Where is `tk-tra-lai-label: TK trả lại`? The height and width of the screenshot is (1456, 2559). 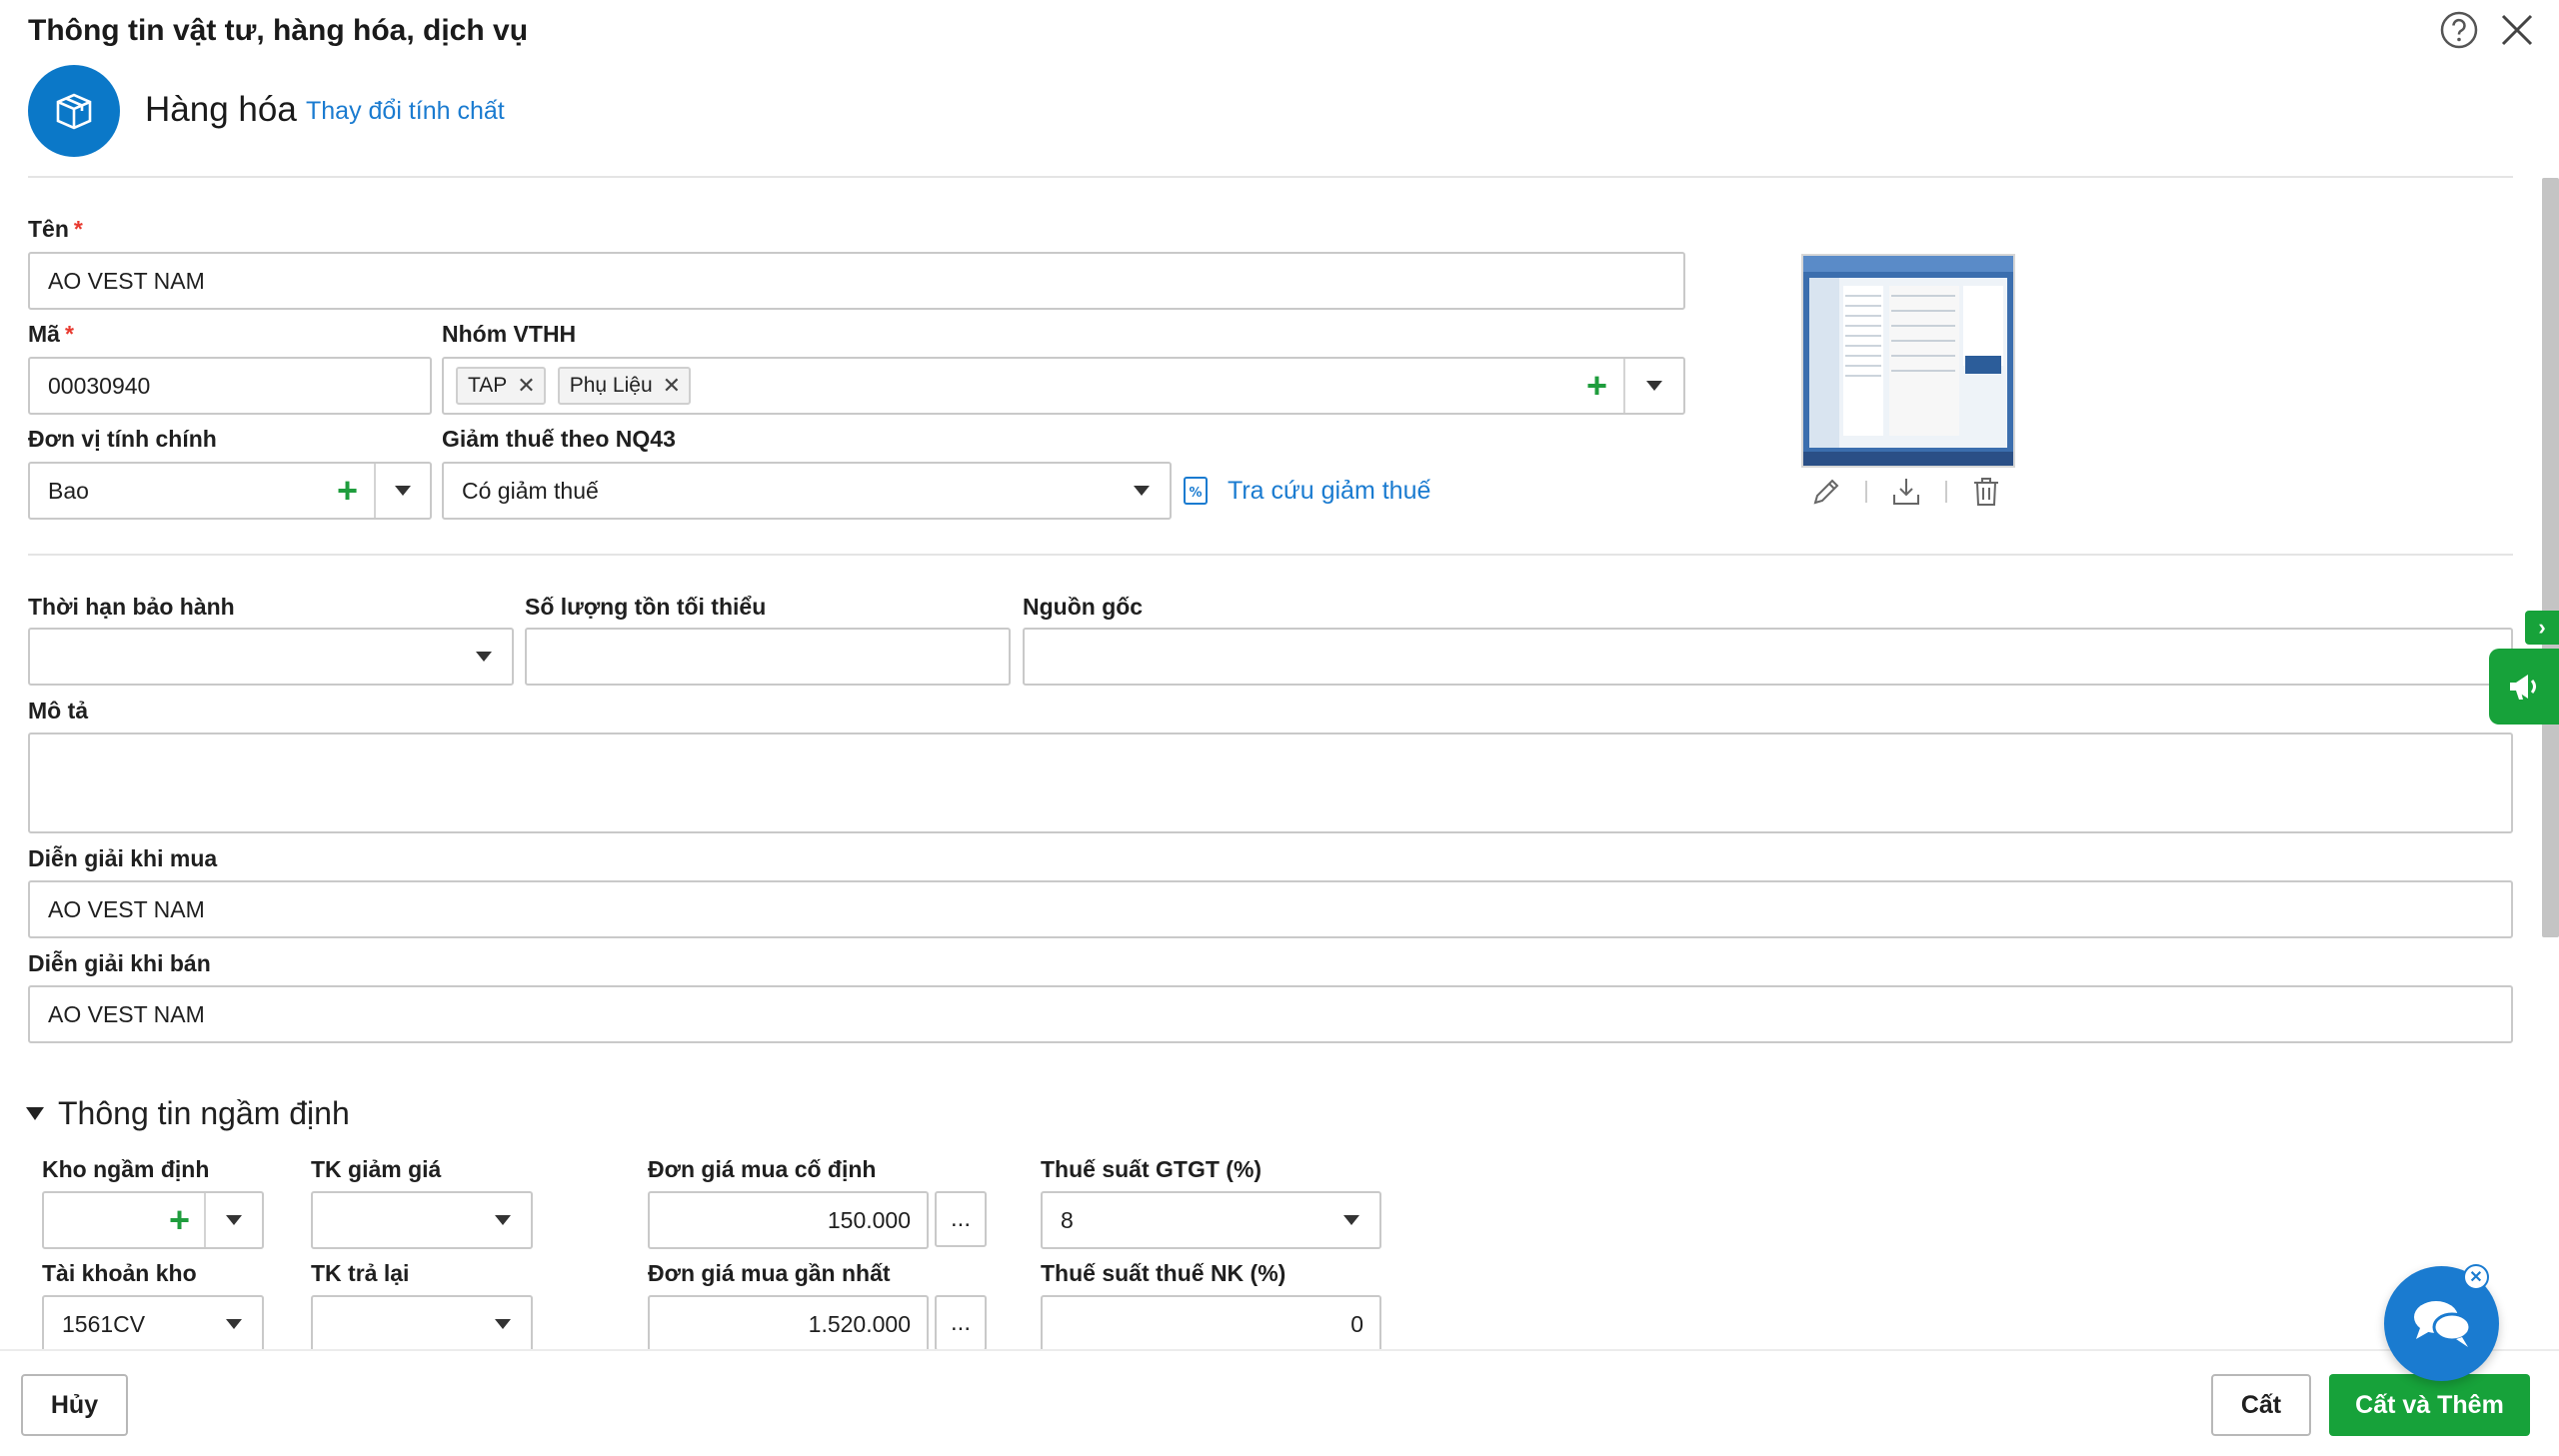 tk-tra-lai-label: TK trả lại is located at coordinates (360, 1273).